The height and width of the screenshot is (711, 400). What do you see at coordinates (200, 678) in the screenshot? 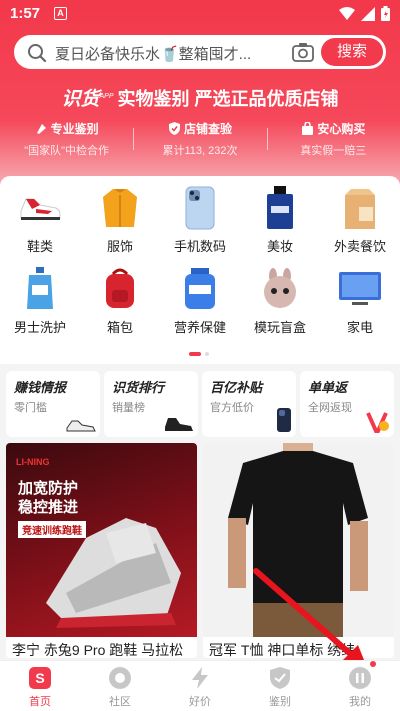
I see `lightning-icon` at bounding box center [200, 678].